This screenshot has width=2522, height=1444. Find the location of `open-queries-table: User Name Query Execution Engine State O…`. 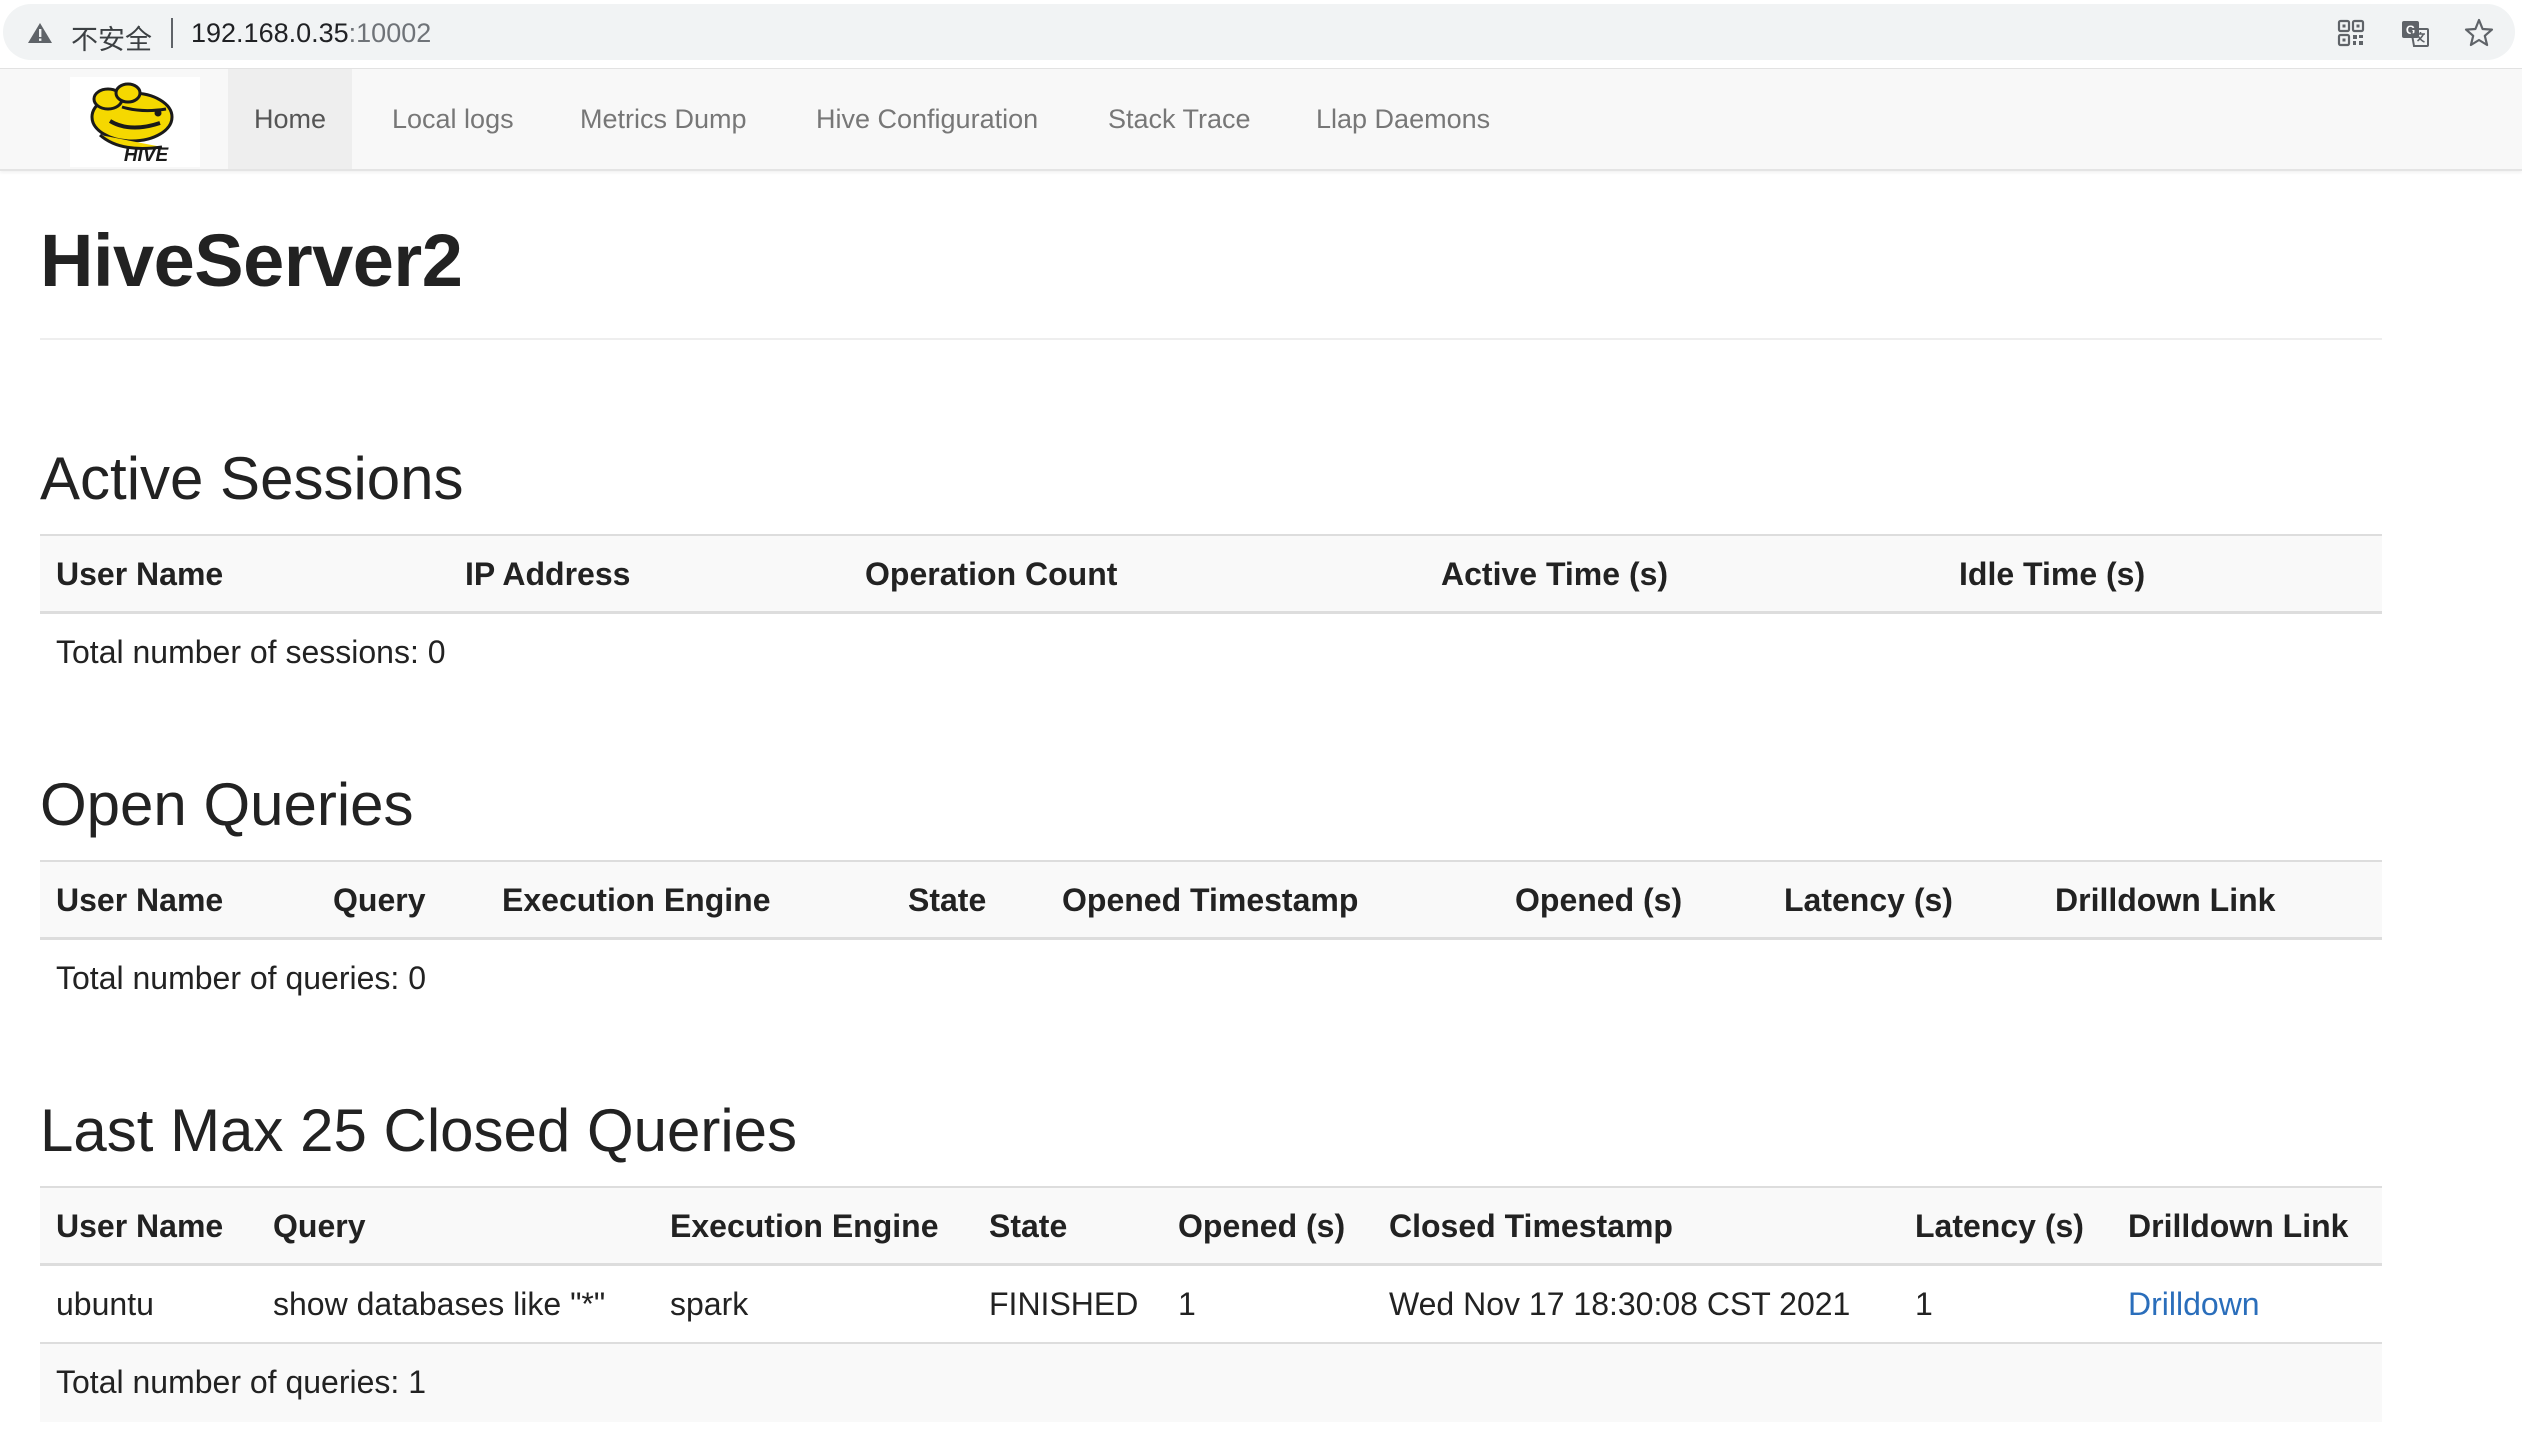

open-queries-table: User Name Query Execution Engine State O… is located at coordinates (1211, 939).